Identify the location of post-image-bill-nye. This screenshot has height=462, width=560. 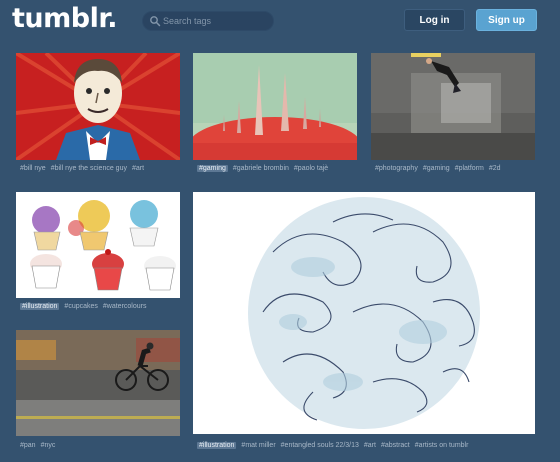
(98, 106).